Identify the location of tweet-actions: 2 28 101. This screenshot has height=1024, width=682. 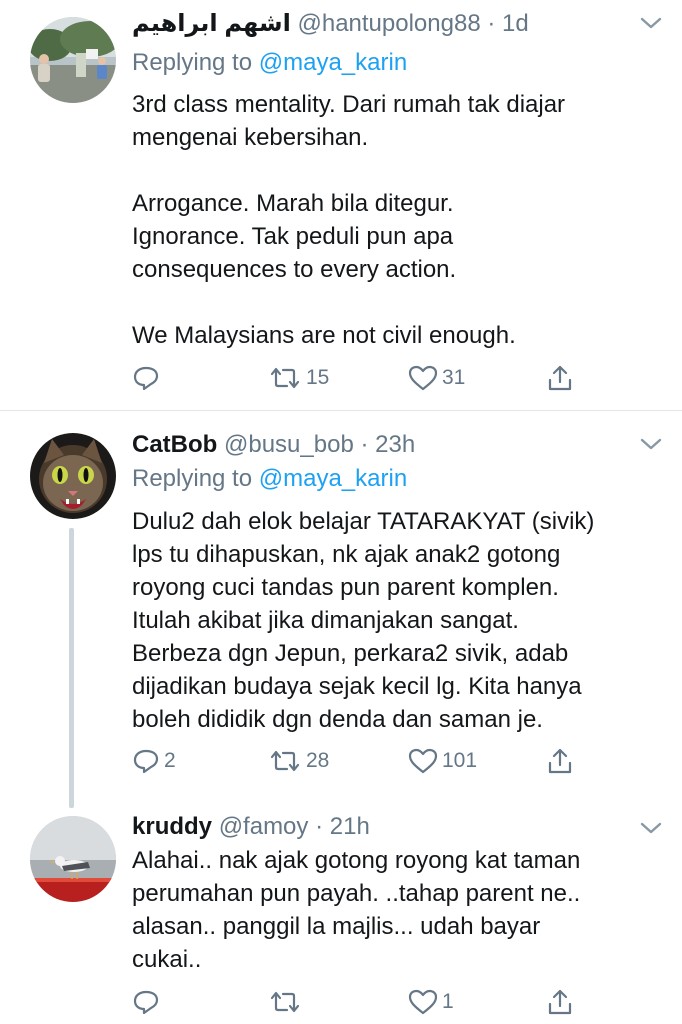
(362, 761).